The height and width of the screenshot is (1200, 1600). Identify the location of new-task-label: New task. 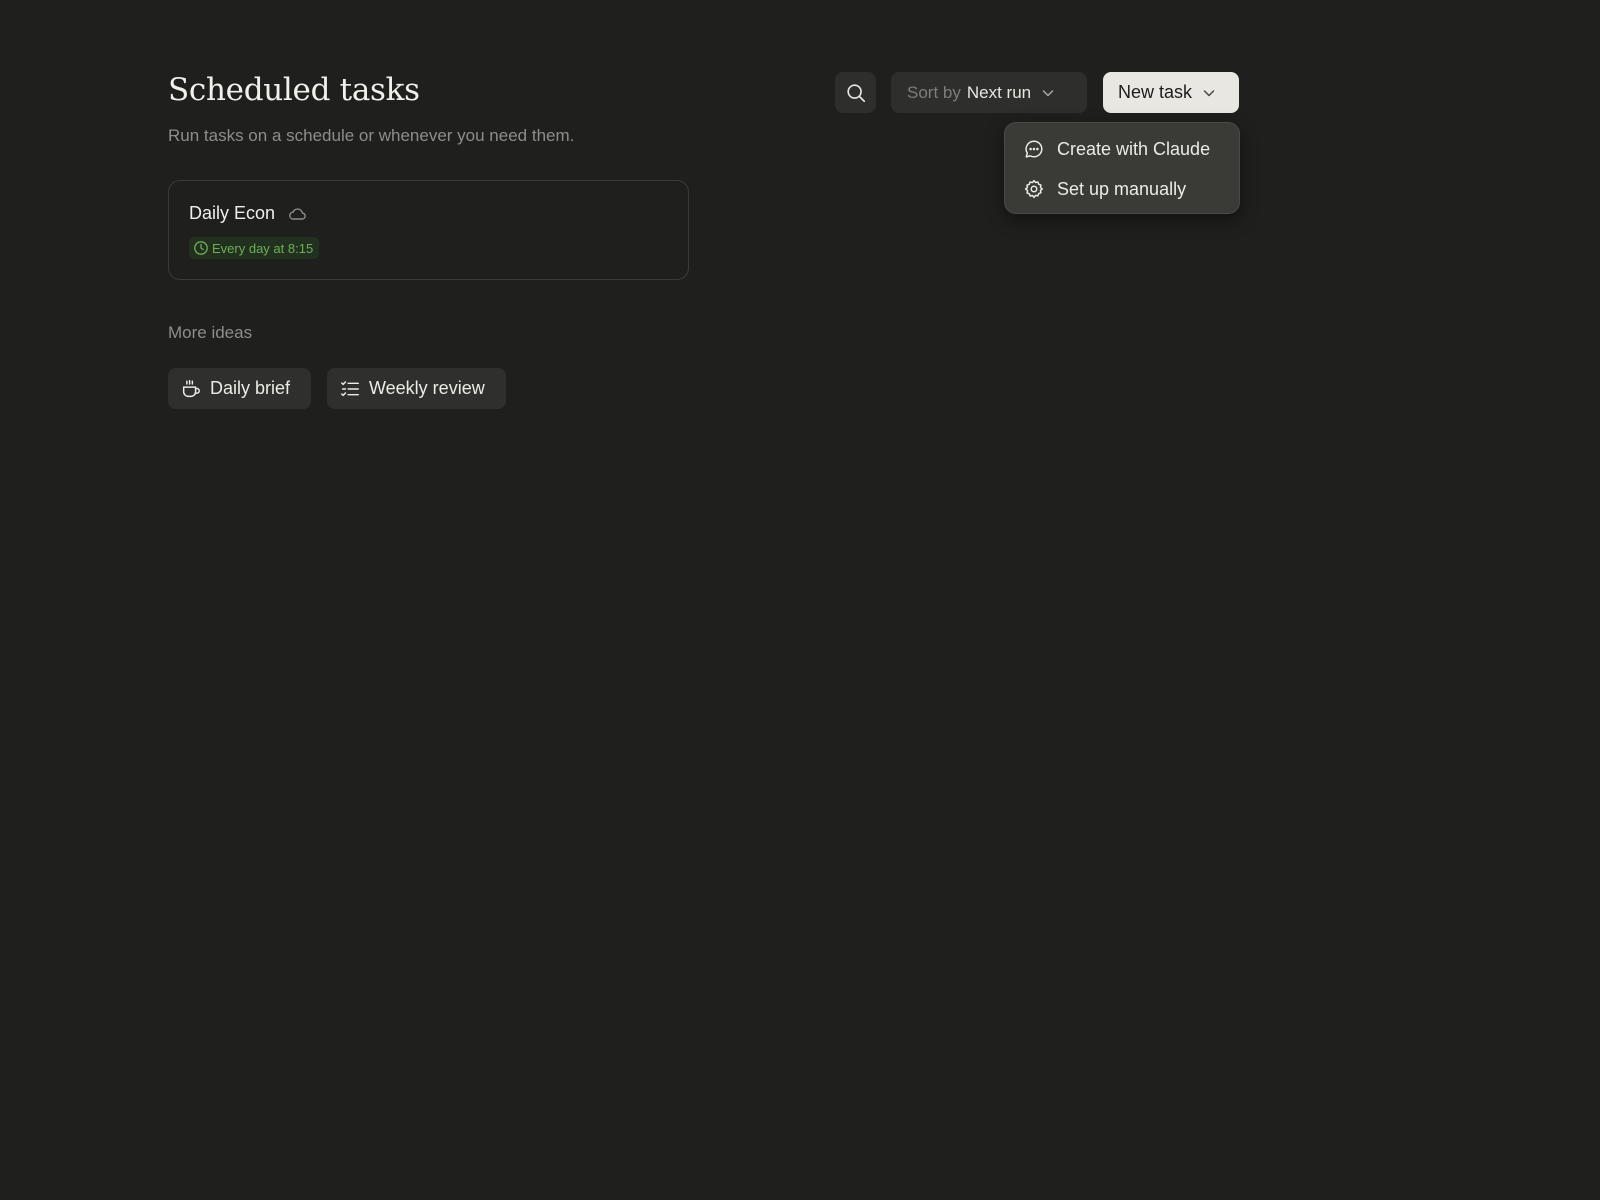
(1155, 92).